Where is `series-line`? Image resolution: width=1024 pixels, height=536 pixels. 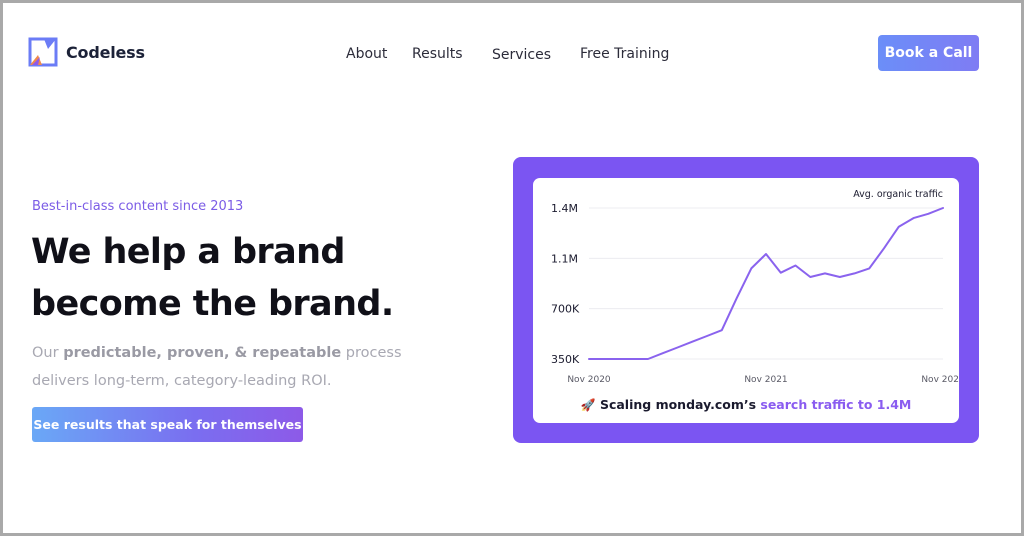
series-line is located at coordinates (766, 283).